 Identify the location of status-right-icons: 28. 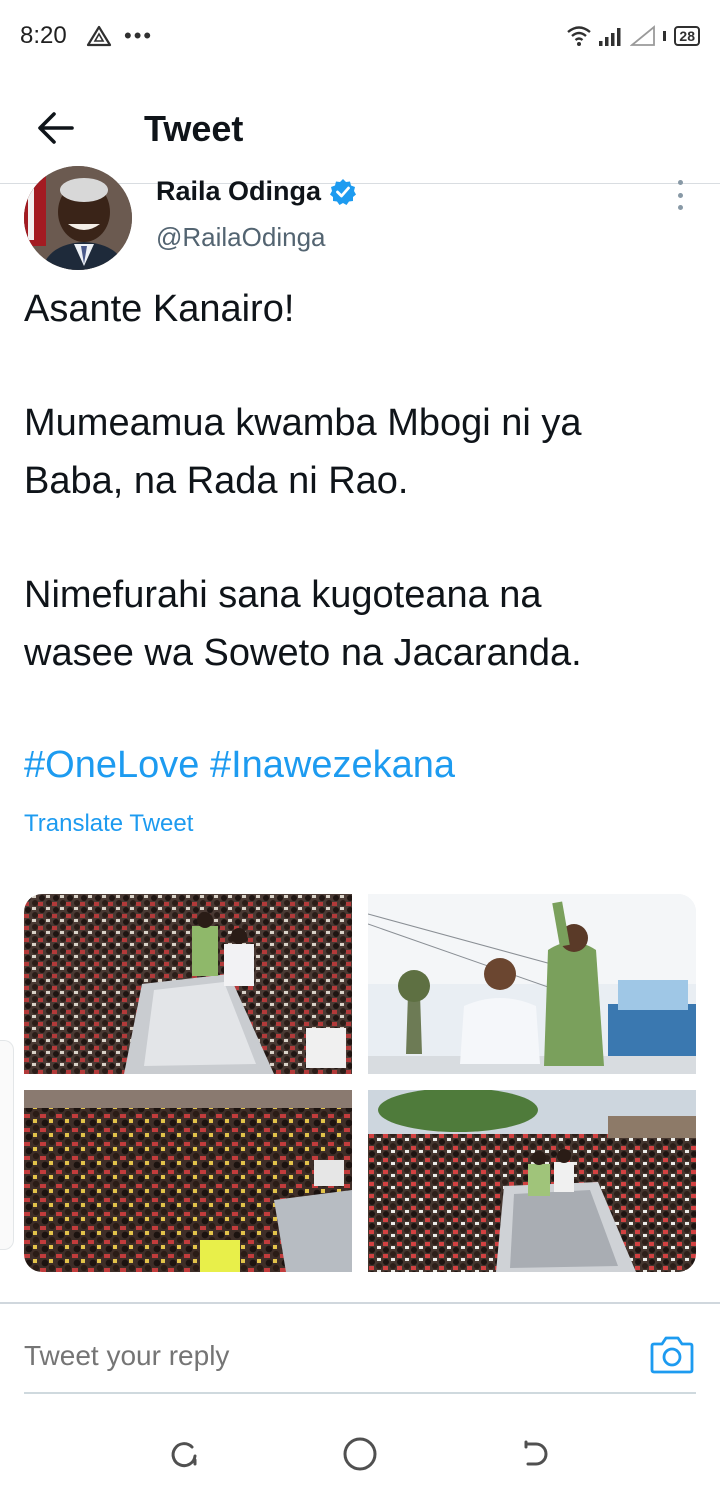
(633, 36).